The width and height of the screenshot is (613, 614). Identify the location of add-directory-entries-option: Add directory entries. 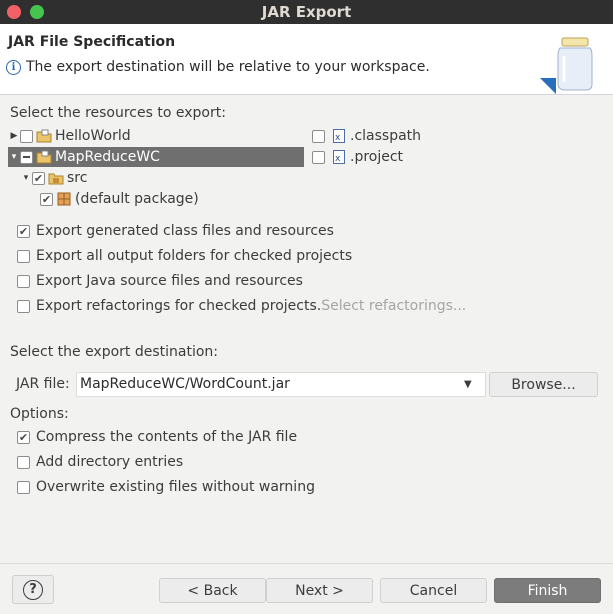
(100, 462).